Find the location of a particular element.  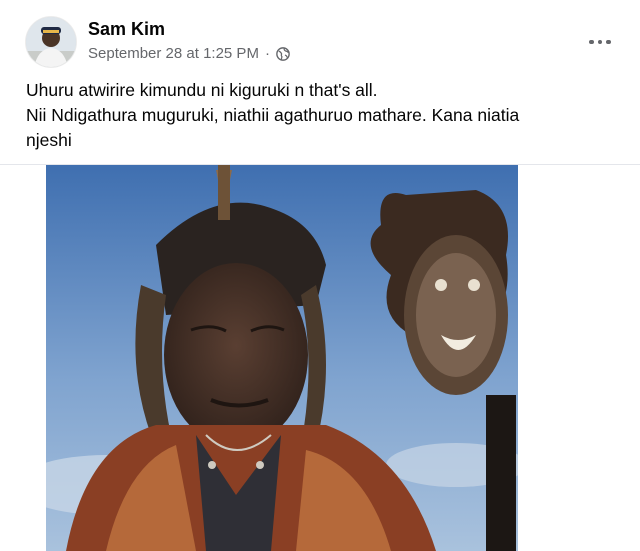

author-avatar is located at coordinates (51, 42).